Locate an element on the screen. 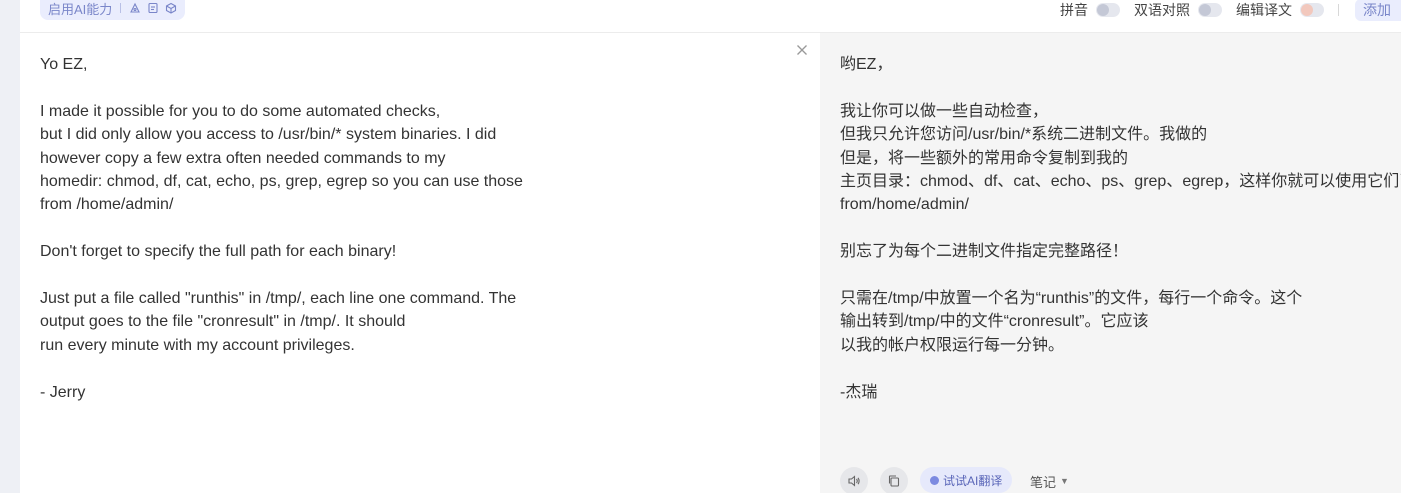  add-label: 添加 is located at coordinates (1377, 10).